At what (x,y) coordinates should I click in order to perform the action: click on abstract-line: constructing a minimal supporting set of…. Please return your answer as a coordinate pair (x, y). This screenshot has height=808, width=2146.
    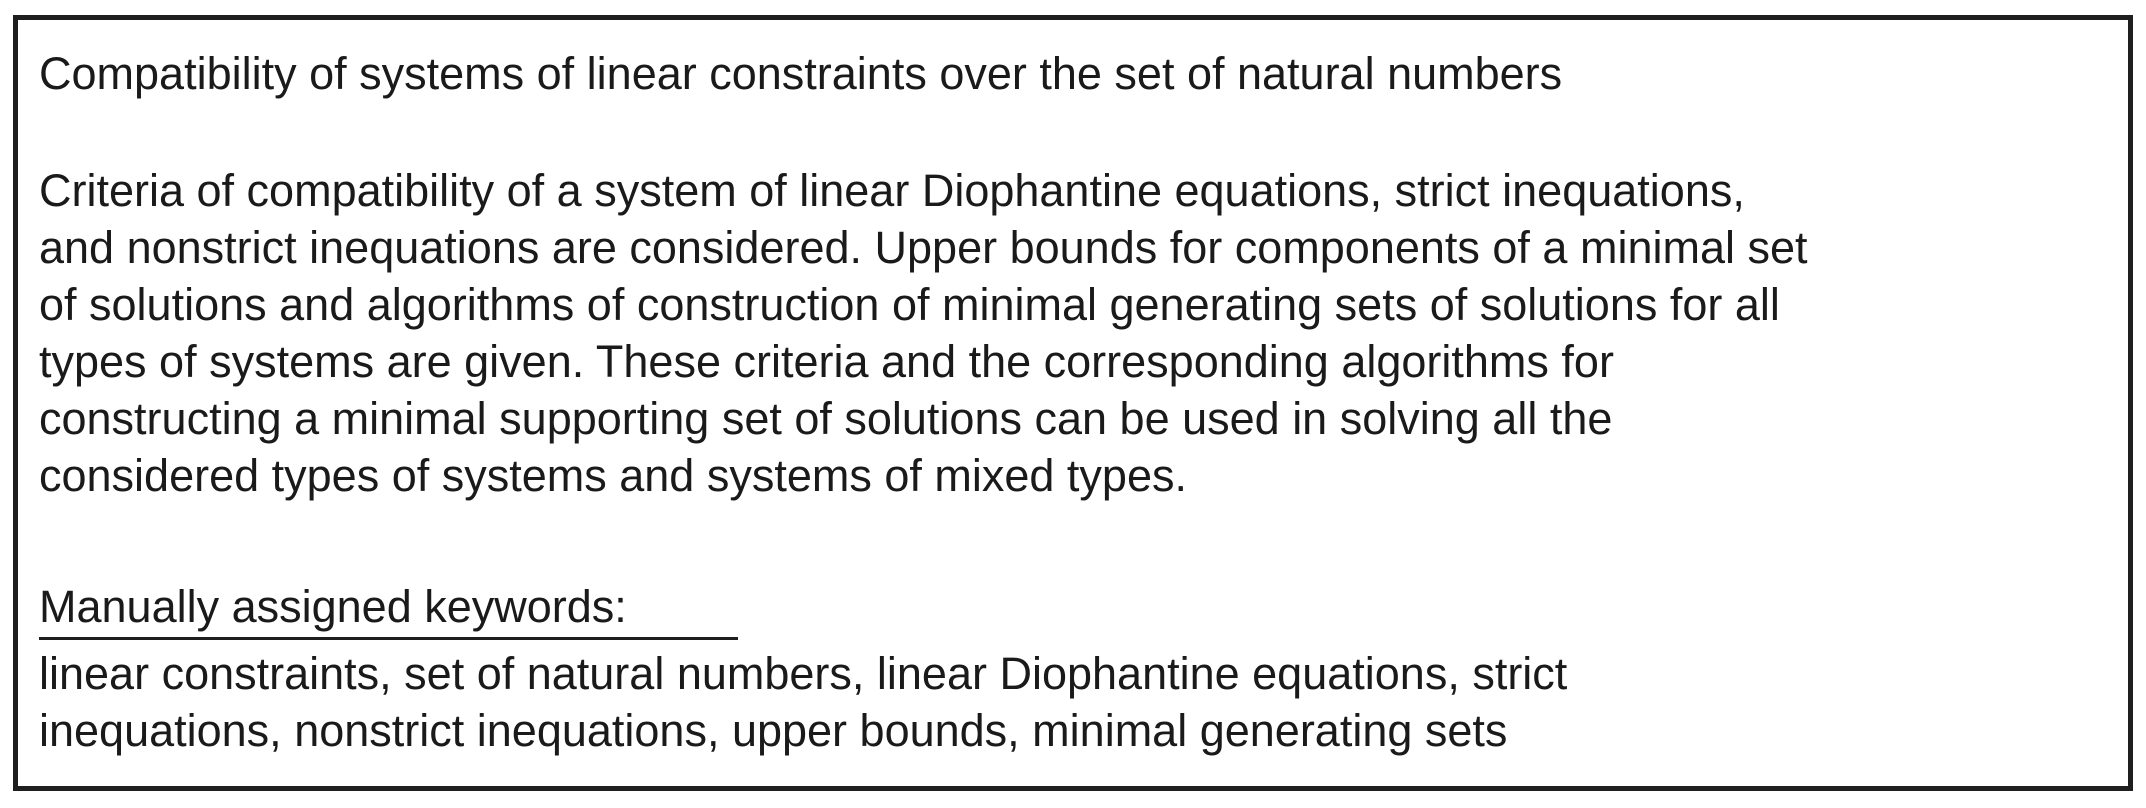
    Looking at the image, I should click on (826, 418).